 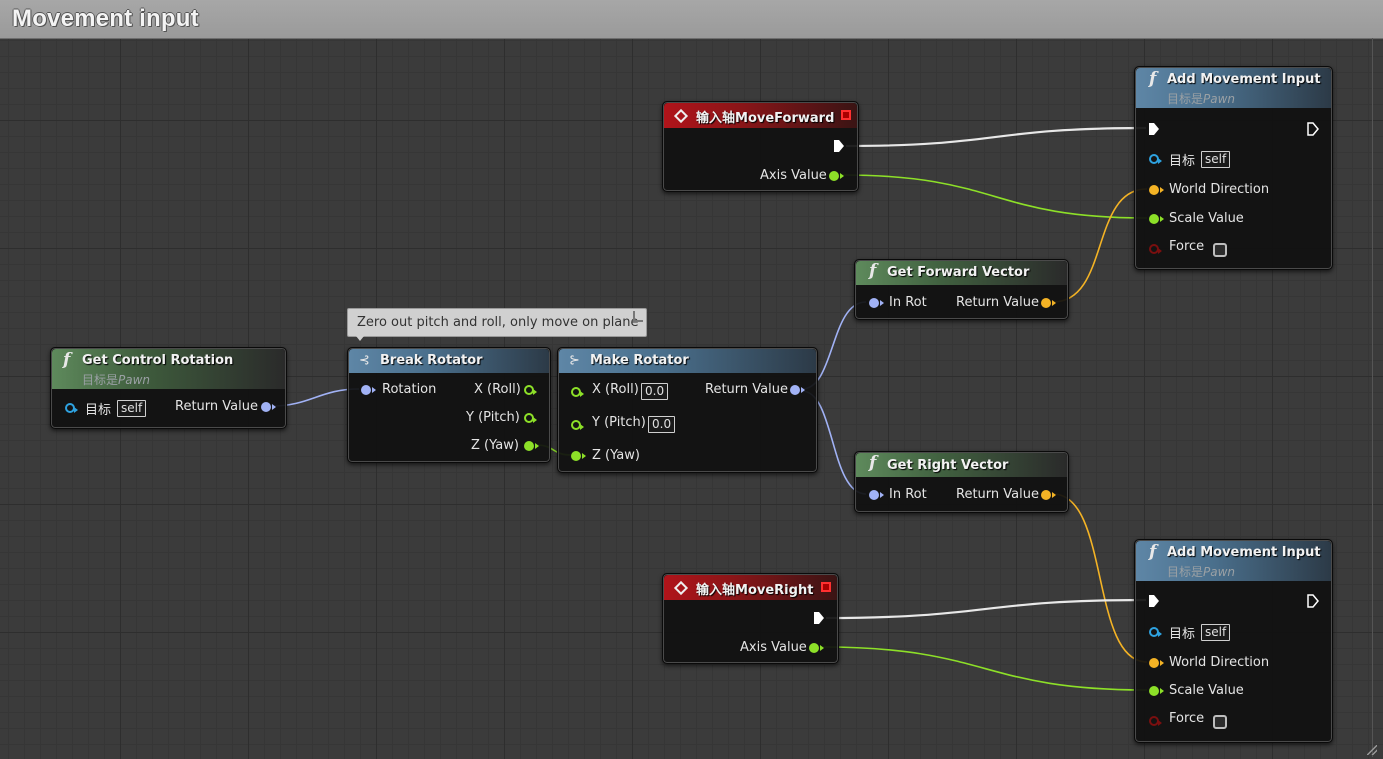 I want to click on pin-comment-icon, so click(x=638, y=316).